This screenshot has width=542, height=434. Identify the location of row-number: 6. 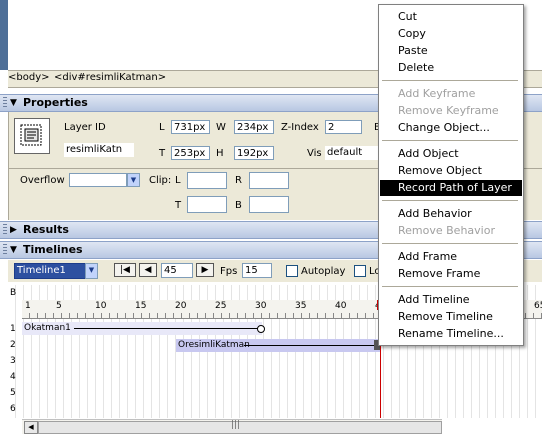
(13, 409).